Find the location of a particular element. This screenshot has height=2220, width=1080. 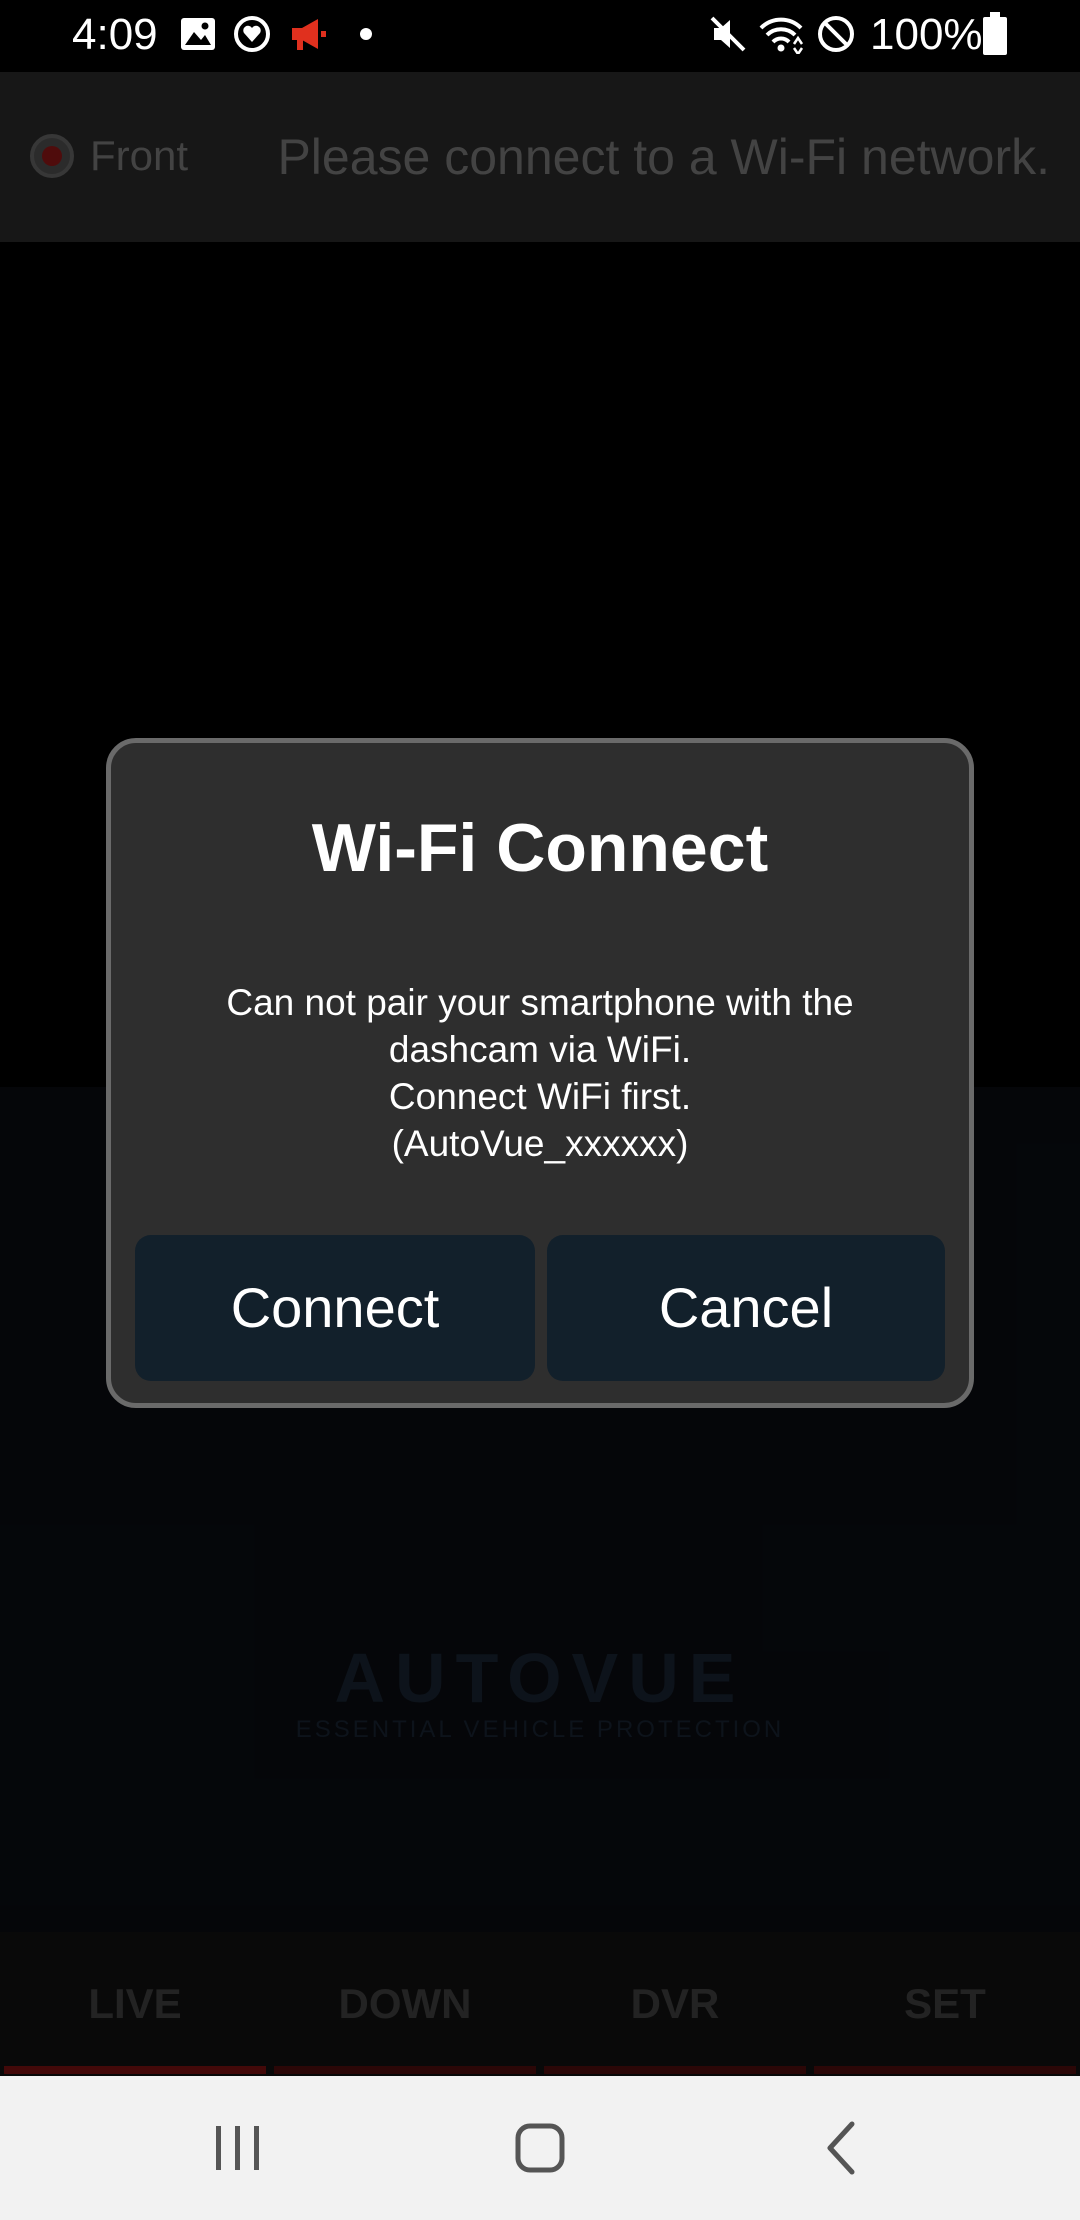

heart-circle-icon is located at coordinates (252, 34).